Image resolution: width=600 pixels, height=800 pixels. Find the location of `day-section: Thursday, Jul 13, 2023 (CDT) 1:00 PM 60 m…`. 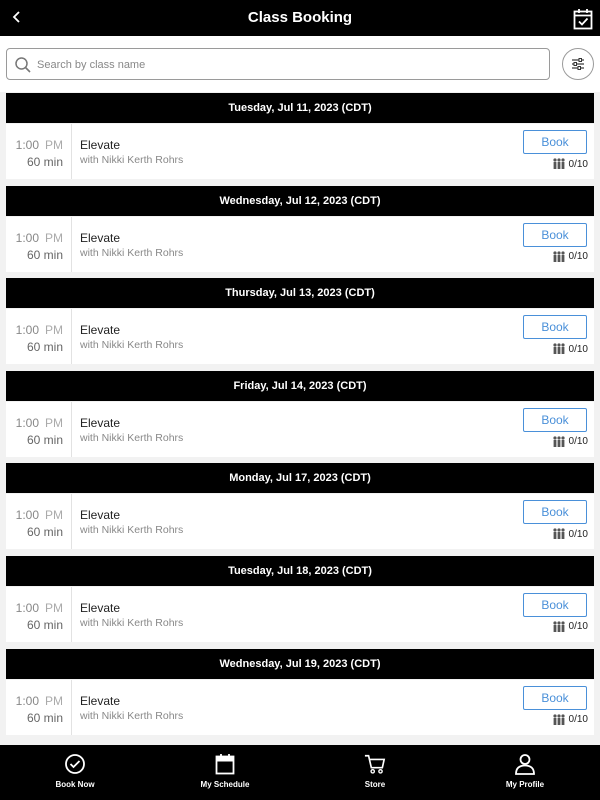

day-section: Thursday, Jul 13, 2023 (CDT) 1:00 PM 60 m… is located at coordinates (300, 324).